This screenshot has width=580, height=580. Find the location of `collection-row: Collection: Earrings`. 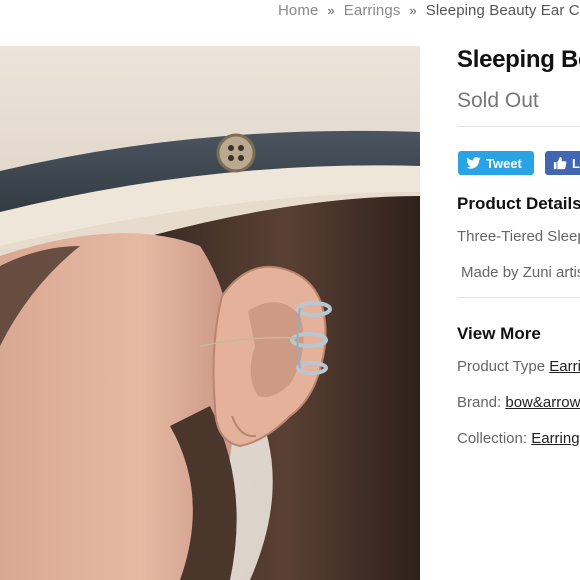

collection-row: Collection: Earrings is located at coordinates (518, 438).